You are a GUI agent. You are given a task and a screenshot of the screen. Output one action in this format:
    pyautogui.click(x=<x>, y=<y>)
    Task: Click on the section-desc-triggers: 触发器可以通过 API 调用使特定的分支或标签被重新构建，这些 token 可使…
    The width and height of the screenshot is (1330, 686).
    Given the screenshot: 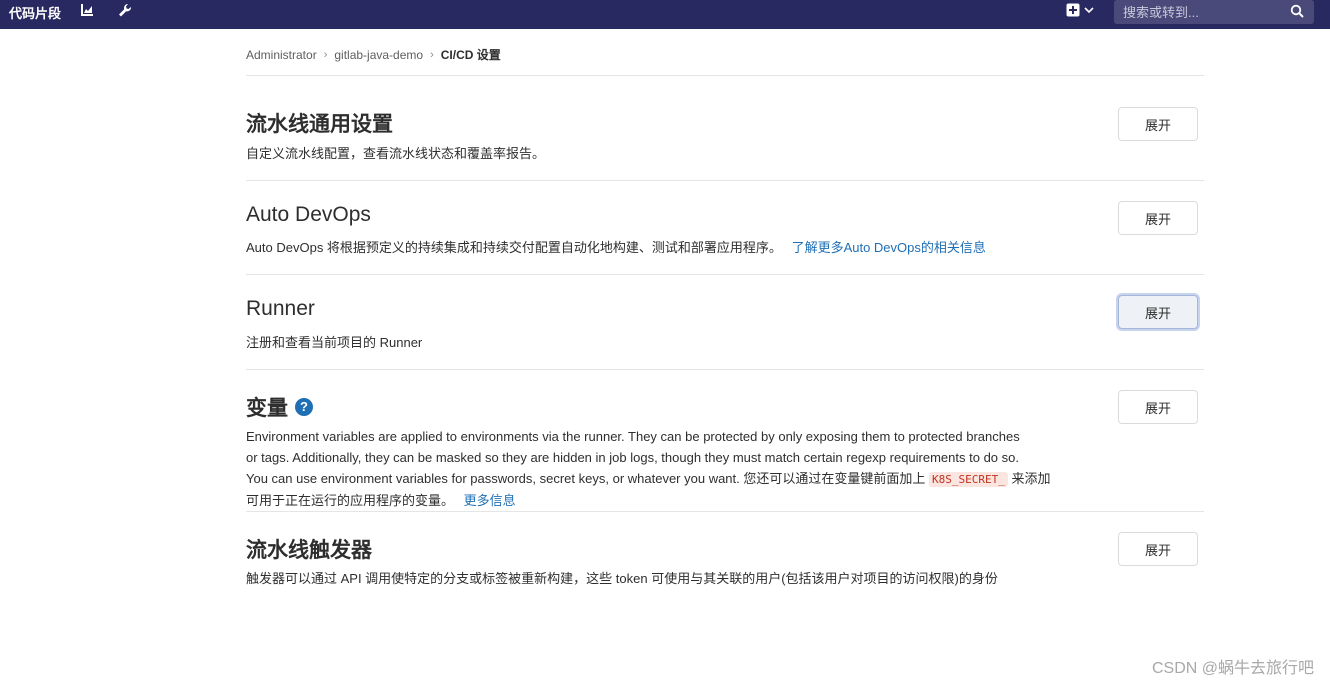 What is the action you would take?
    pyautogui.click(x=622, y=578)
    